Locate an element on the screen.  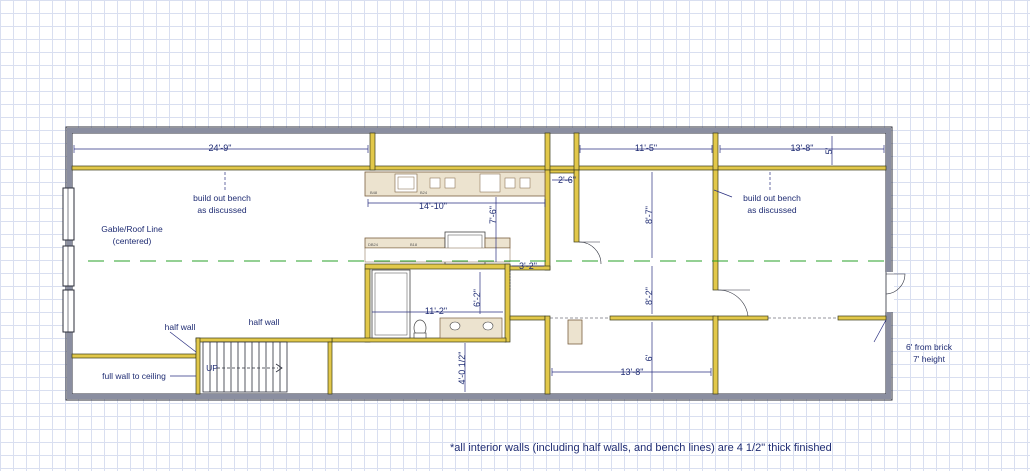
dimension-label: 6' is located at coordinates (649, 357).